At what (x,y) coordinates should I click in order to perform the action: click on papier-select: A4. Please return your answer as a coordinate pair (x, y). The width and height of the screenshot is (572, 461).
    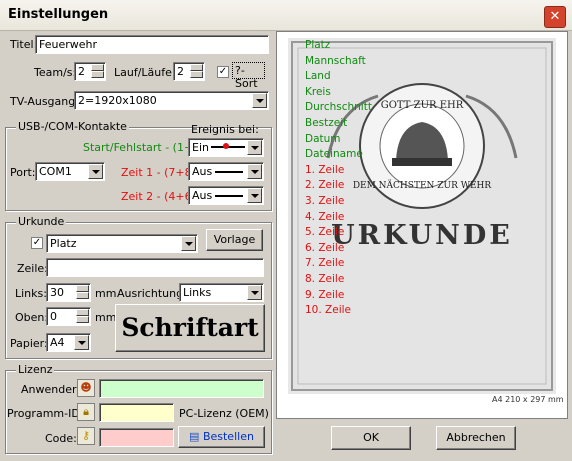
    Looking at the image, I should click on (68, 342).